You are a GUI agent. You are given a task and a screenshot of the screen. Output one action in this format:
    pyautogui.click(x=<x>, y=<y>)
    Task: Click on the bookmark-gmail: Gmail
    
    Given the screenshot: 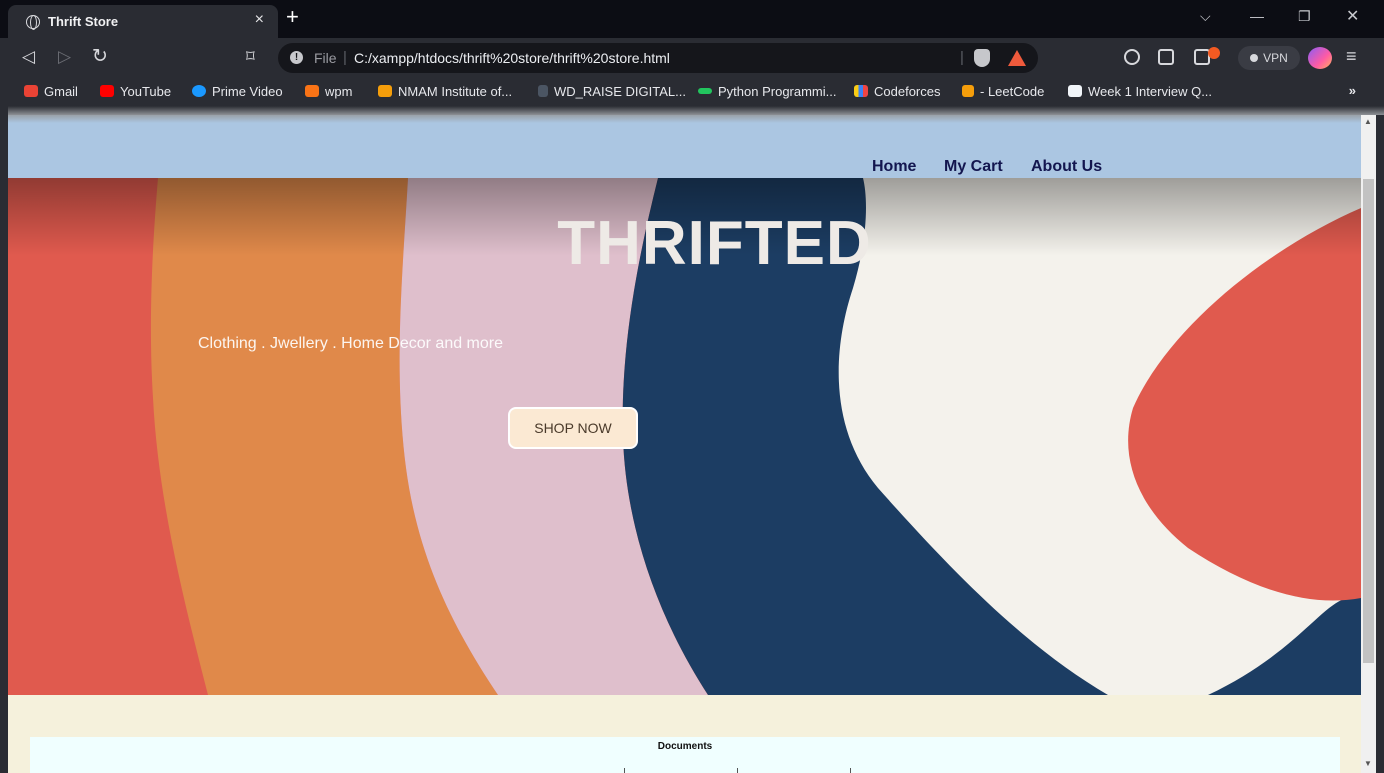 What is the action you would take?
    pyautogui.click(x=51, y=91)
    